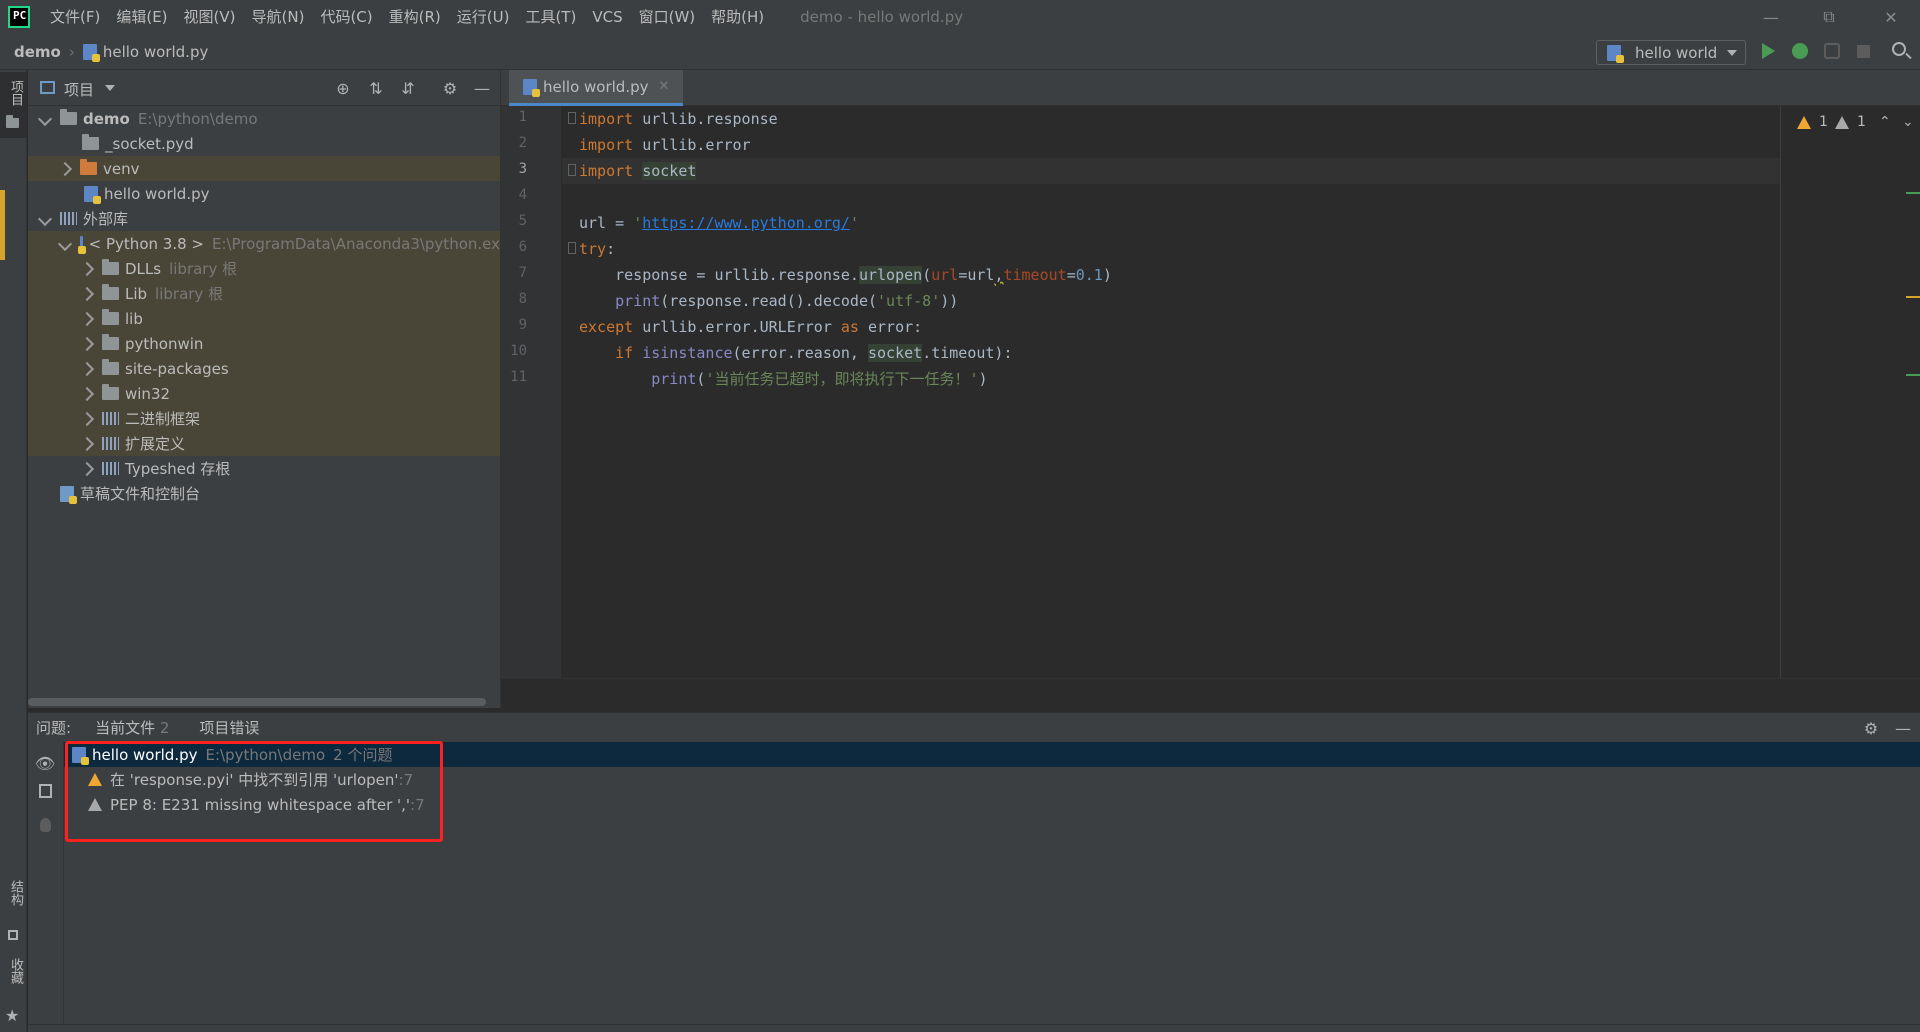 This screenshot has width=1920, height=1032. What do you see at coordinates (45, 791) in the screenshot?
I see `preview-icon` at bounding box center [45, 791].